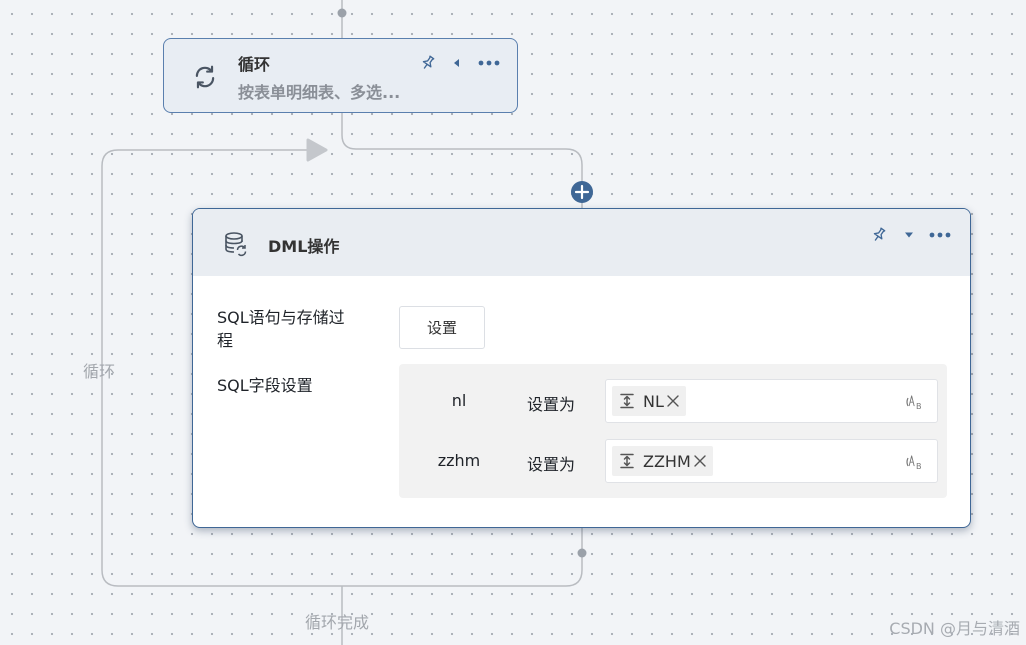  Describe the element at coordinates (954, 628) in the screenshot. I see `watermark: CSDN @月与清酒` at that location.